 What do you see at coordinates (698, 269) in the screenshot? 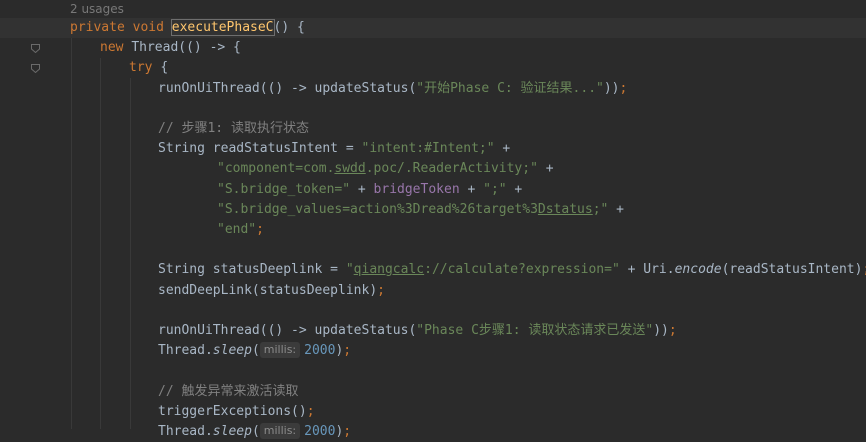
I see `code-token: encode` at bounding box center [698, 269].